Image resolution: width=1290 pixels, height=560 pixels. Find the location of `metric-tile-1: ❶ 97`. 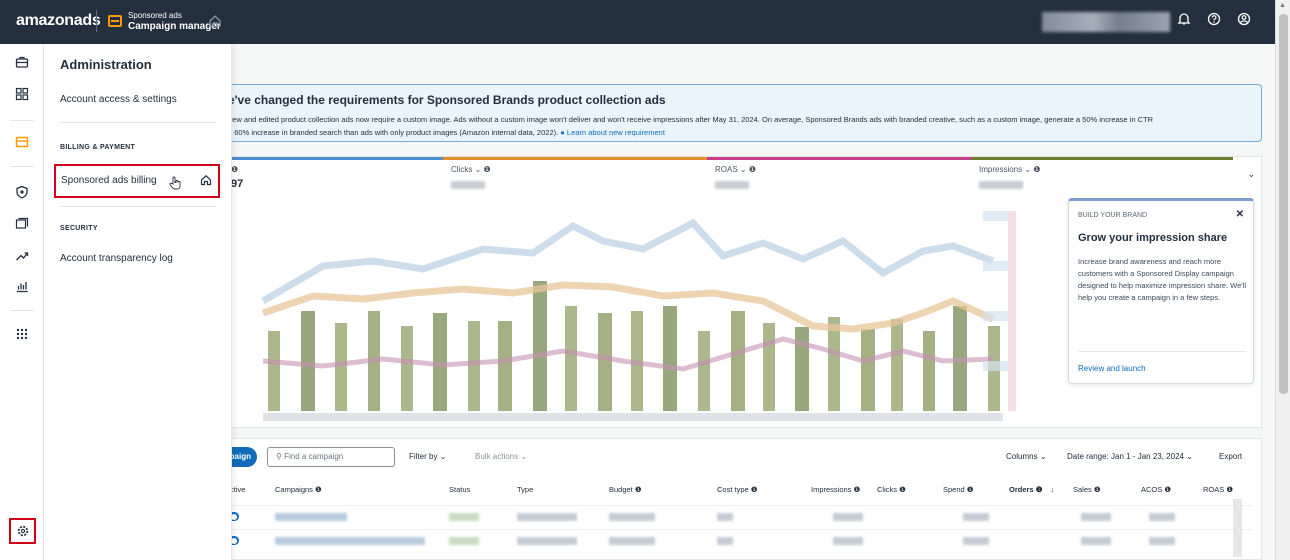

metric-tile-1: ❶ 97 is located at coordinates (333, 179).